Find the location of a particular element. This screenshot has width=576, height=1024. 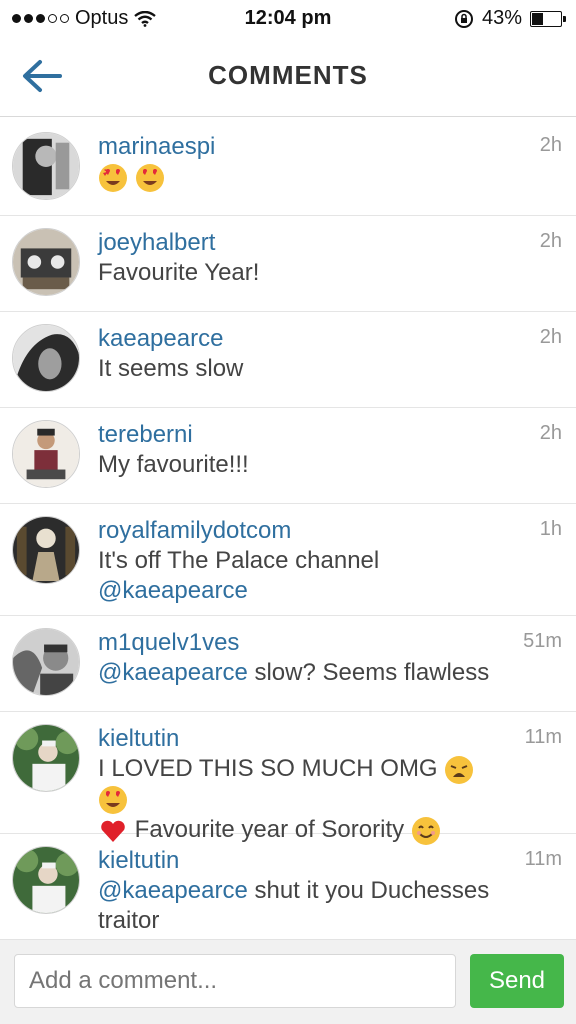

comment-time: 1h is located at coordinates (550, 529).